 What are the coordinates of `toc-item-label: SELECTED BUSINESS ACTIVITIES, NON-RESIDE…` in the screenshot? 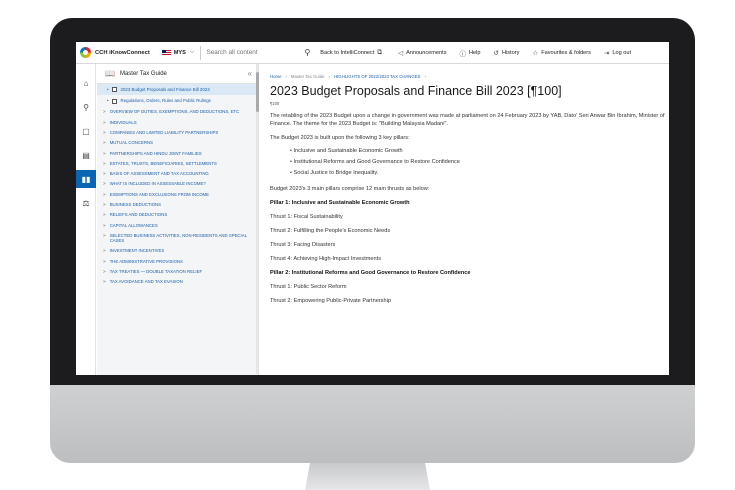 It's located at (178, 238).